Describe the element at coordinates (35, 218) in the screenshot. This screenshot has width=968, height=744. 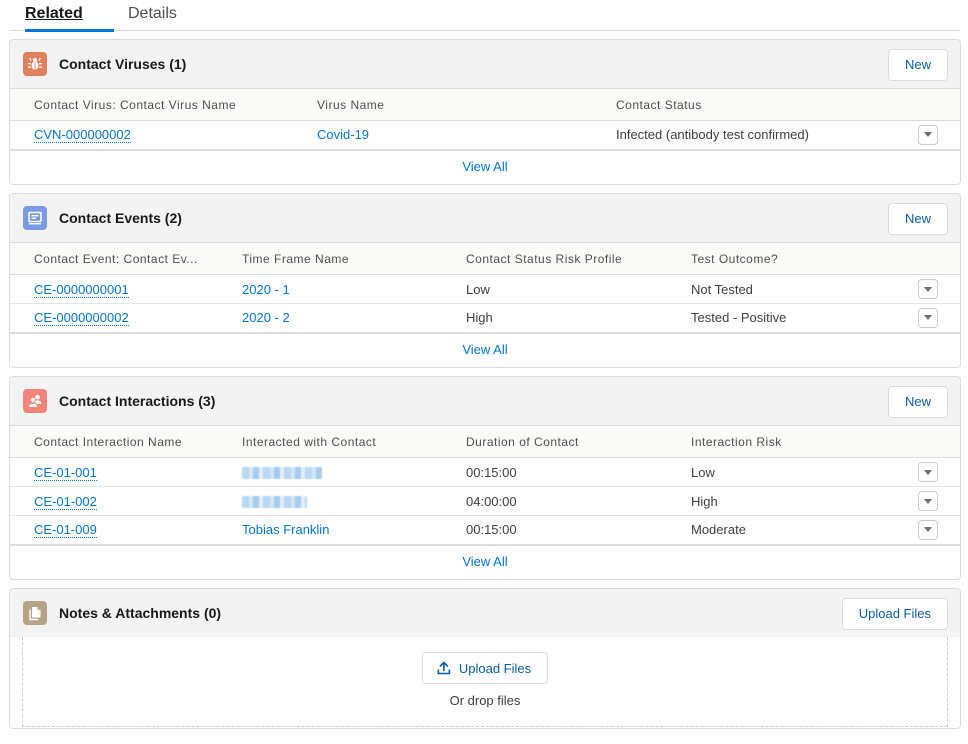
I see `event-icon` at that location.